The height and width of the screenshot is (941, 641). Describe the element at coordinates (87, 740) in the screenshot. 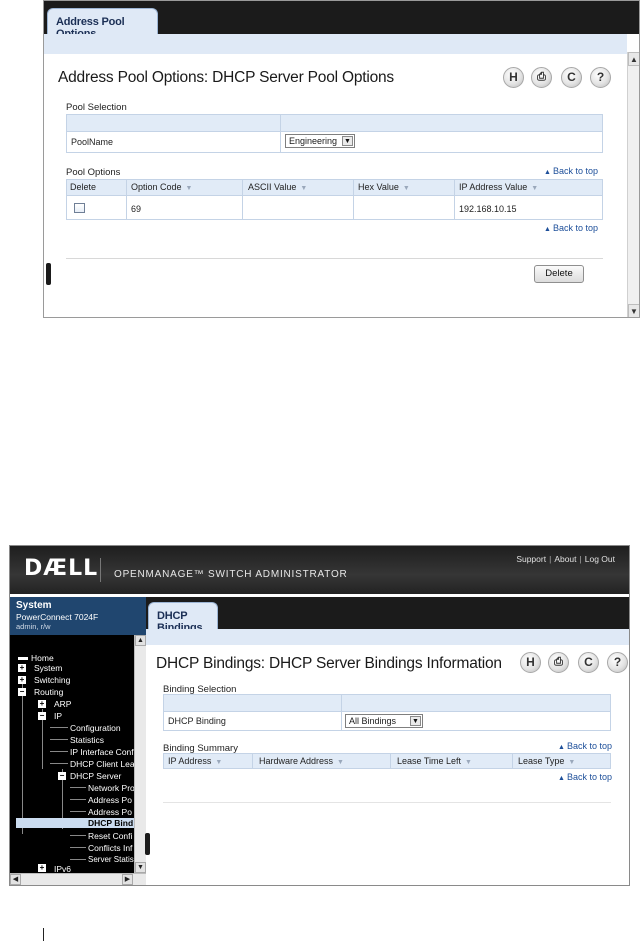

I see `nav-statistics: Statistics` at that location.